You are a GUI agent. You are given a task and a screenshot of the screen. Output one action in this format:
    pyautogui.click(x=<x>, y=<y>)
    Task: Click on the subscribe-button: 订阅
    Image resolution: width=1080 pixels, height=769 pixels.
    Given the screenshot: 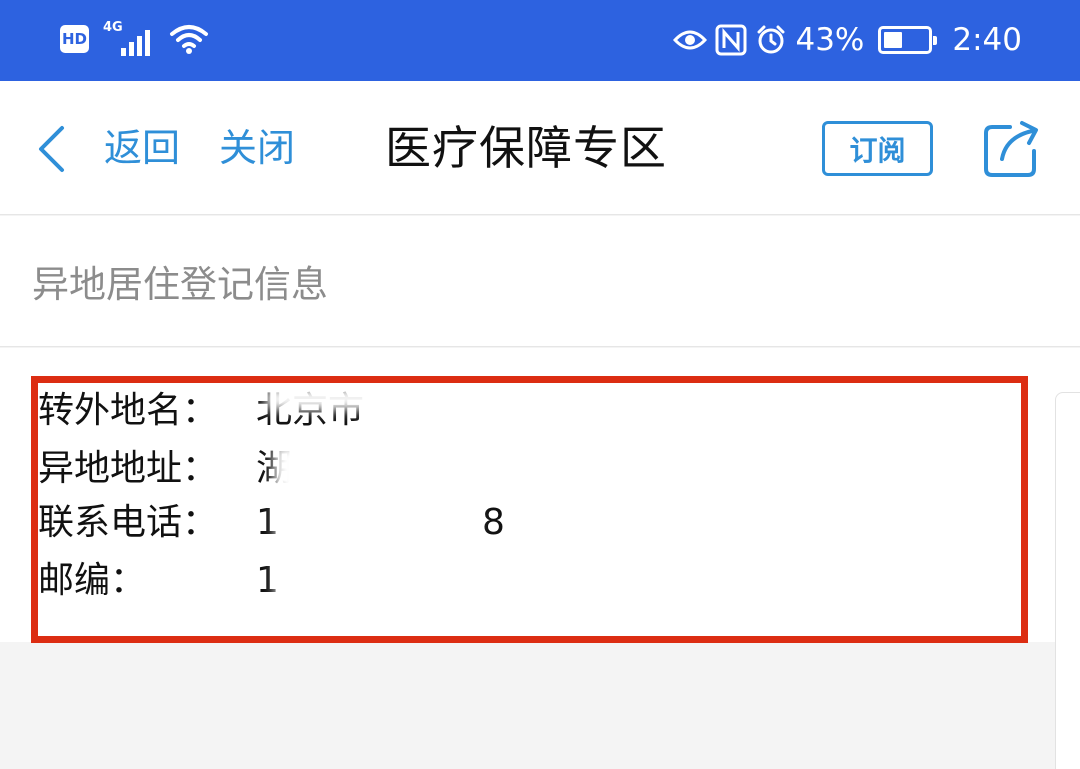 What is the action you would take?
    pyautogui.click(x=877, y=148)
    